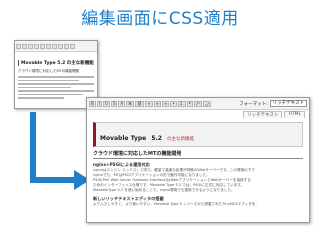 Image resolution: width=320 pixels, height=240 pixels. What do you see at coordinates (253, 104) in the screenshot?
I see `format-label: フォーマット:` at bounding box center [253, 104].